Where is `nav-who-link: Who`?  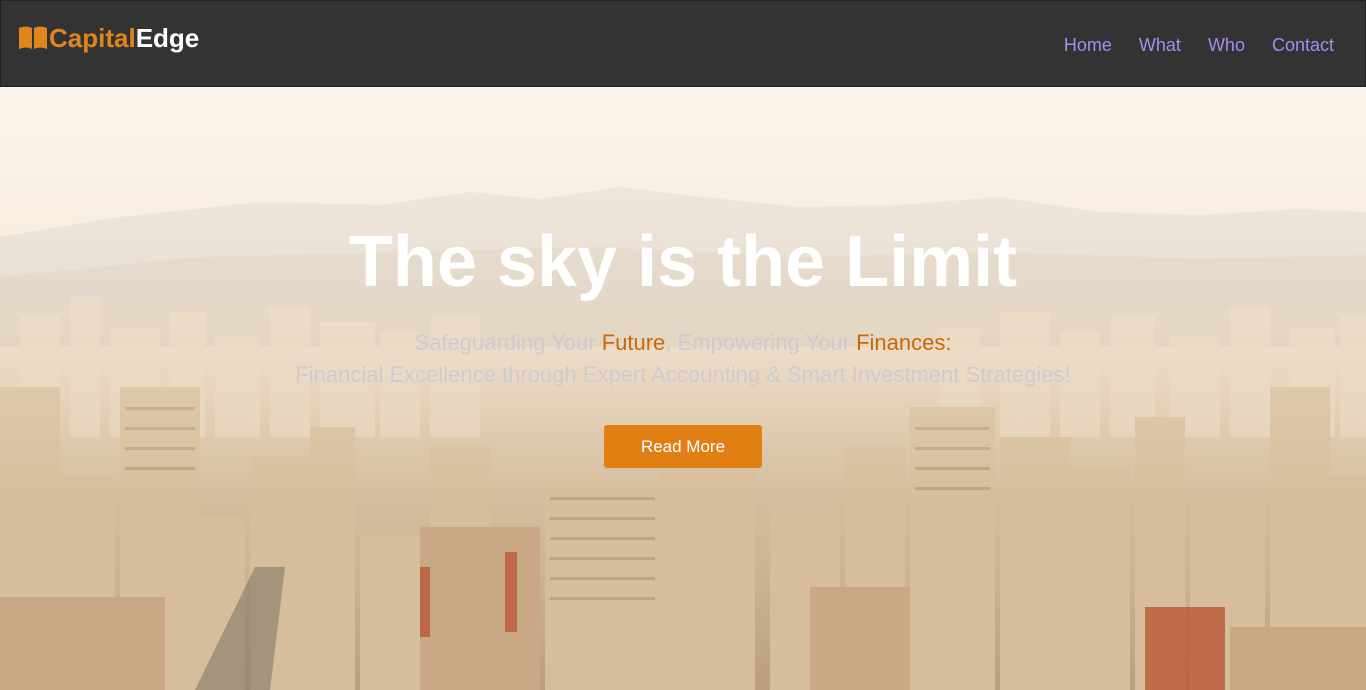 nav-who-link: Who is located at coordinates (1226, 45).